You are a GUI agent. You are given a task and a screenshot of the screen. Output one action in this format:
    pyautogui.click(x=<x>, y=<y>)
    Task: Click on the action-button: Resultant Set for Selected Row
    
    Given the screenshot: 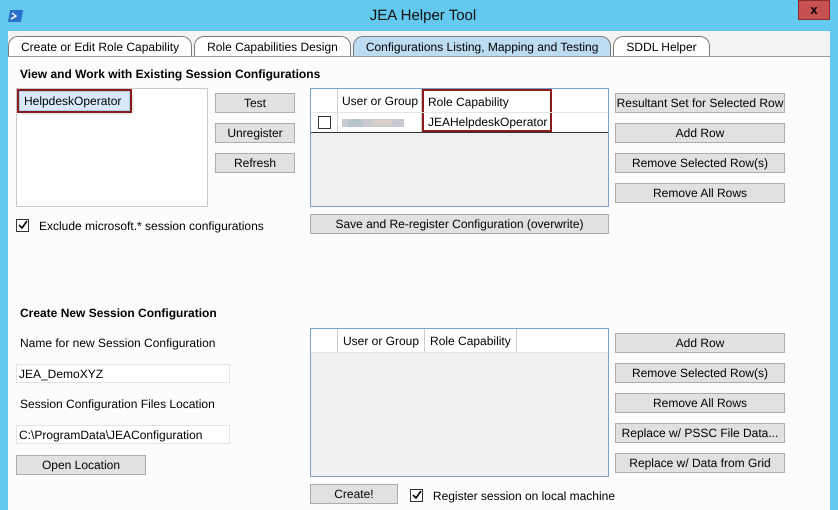 What is the action you would take?
    pyautogui.click(x=700, y=103)
    